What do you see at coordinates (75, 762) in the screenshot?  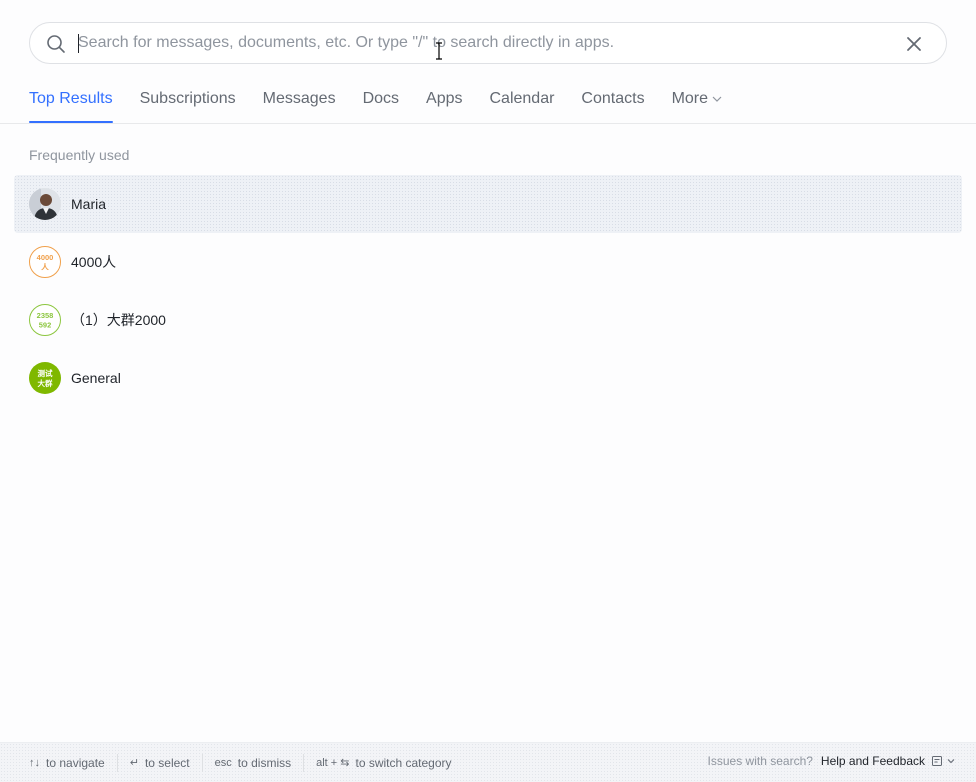 I see `hint-text: to navigate` at bounding box center [75, 762].